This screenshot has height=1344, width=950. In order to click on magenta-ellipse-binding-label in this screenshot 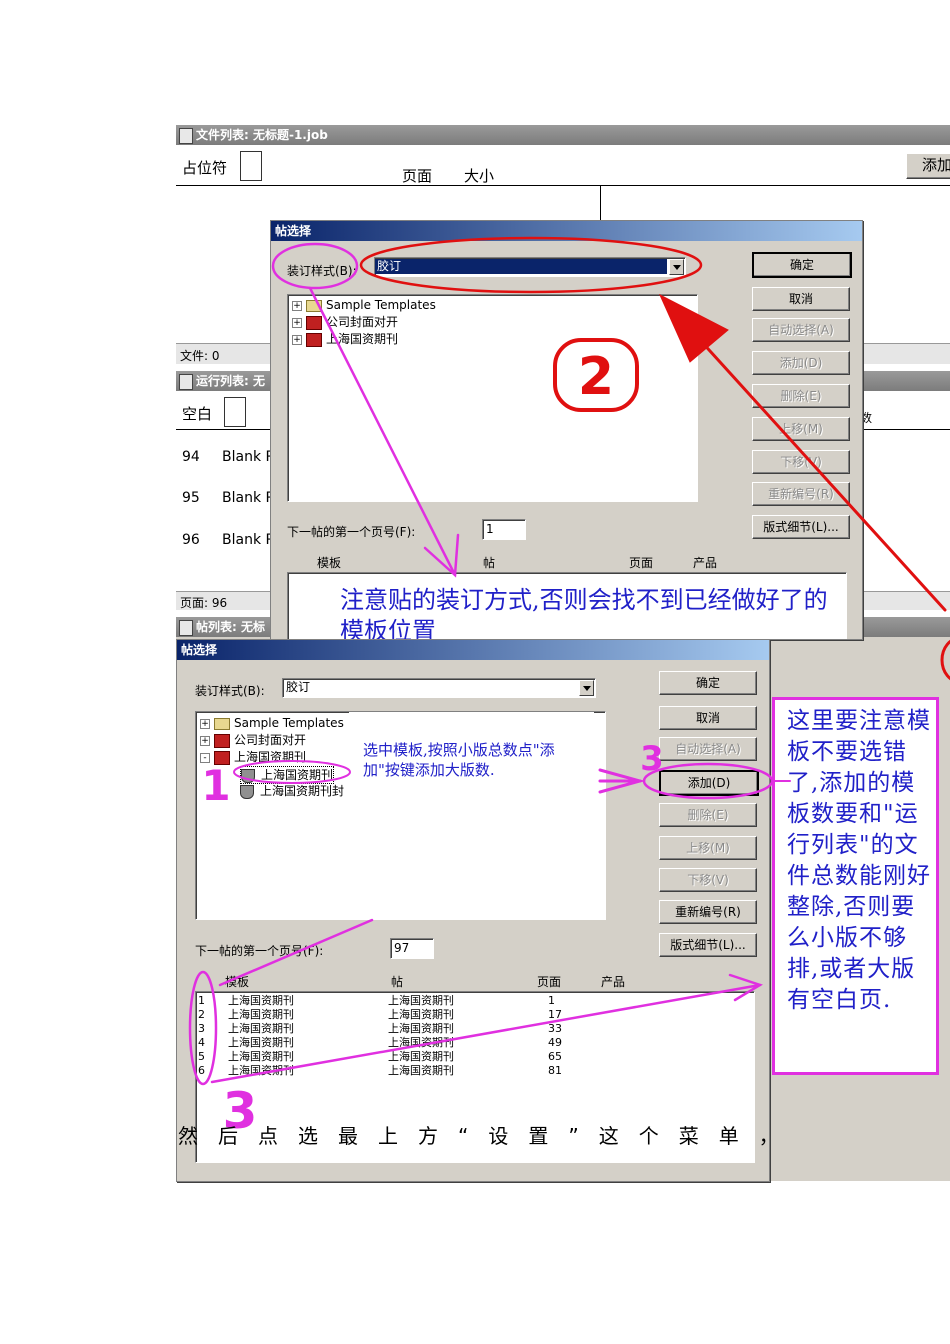, I will do `click(315, 266)`.